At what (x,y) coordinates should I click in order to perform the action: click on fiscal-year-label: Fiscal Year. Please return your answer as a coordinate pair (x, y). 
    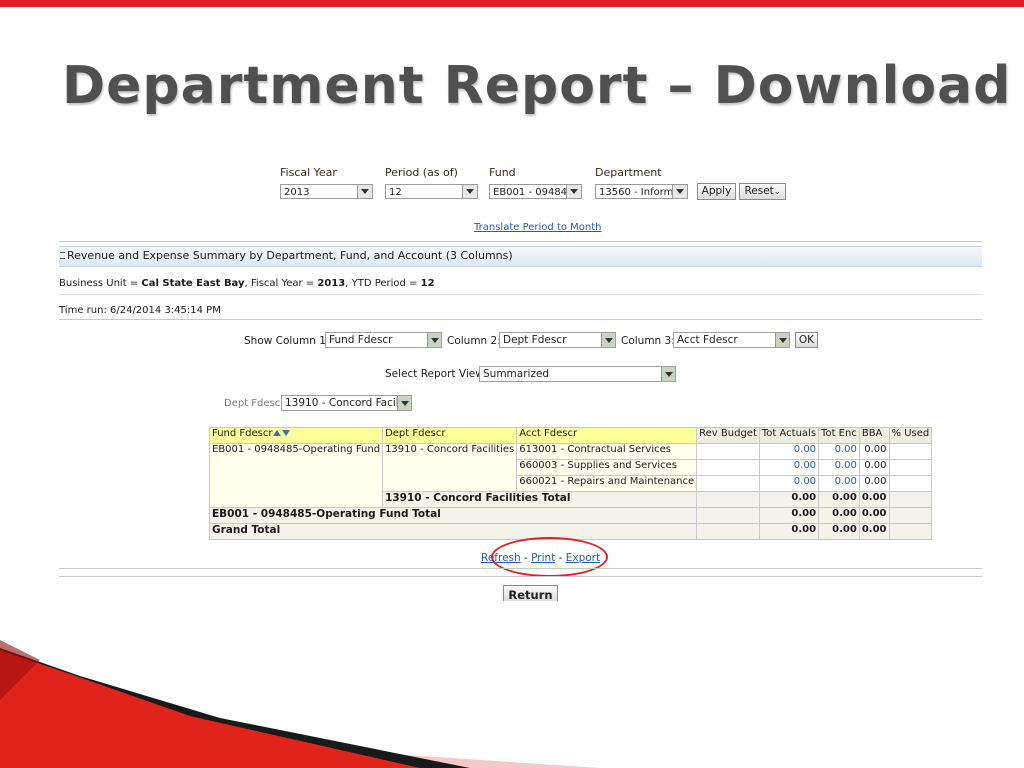
    Looking at the image, I should click on (308, 172).